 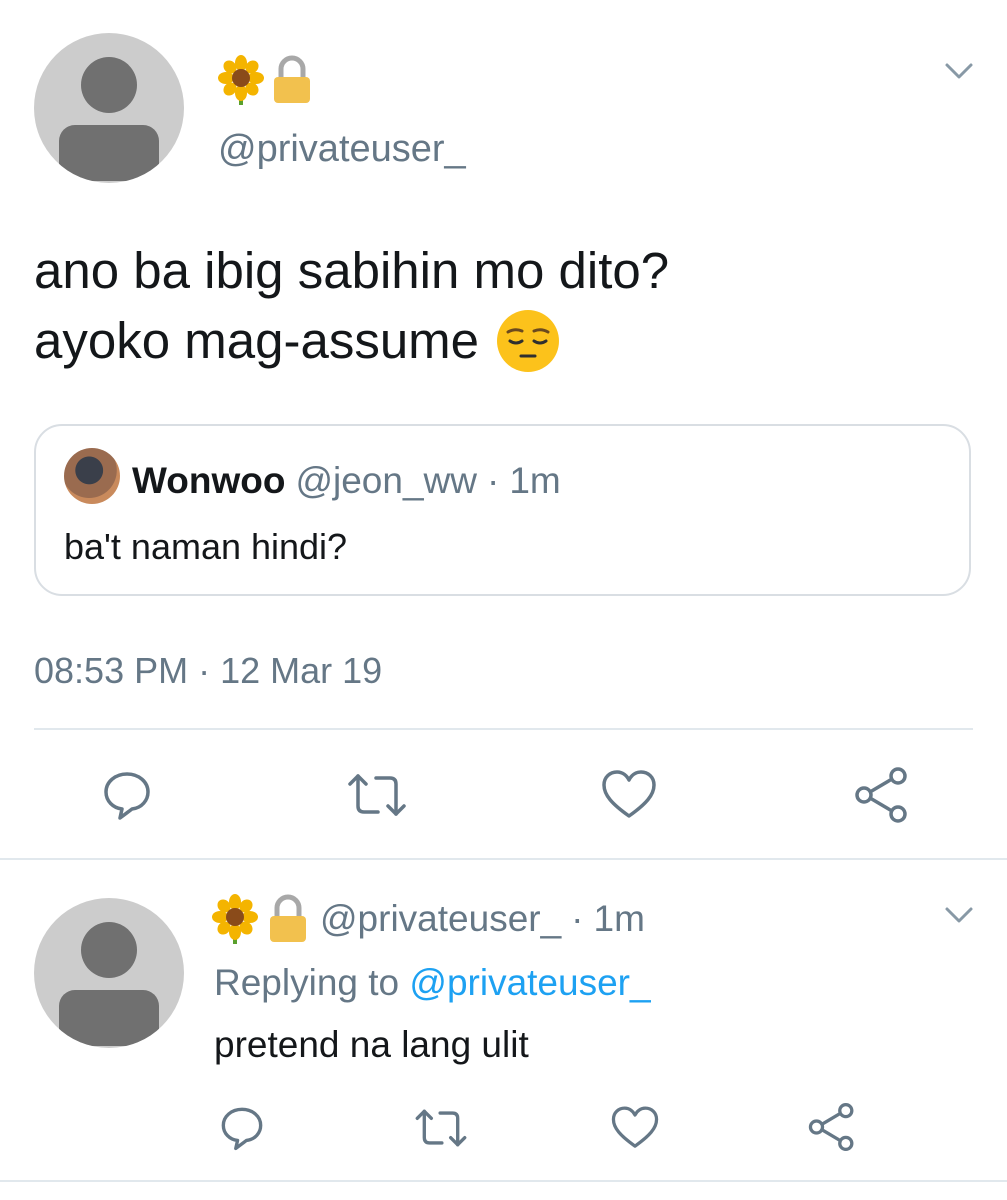 What do you see at coordinates (371, 1044) in the screenshot?
I see `reply-text: pretend na lang ulit` at bounding box center [371, 1044].